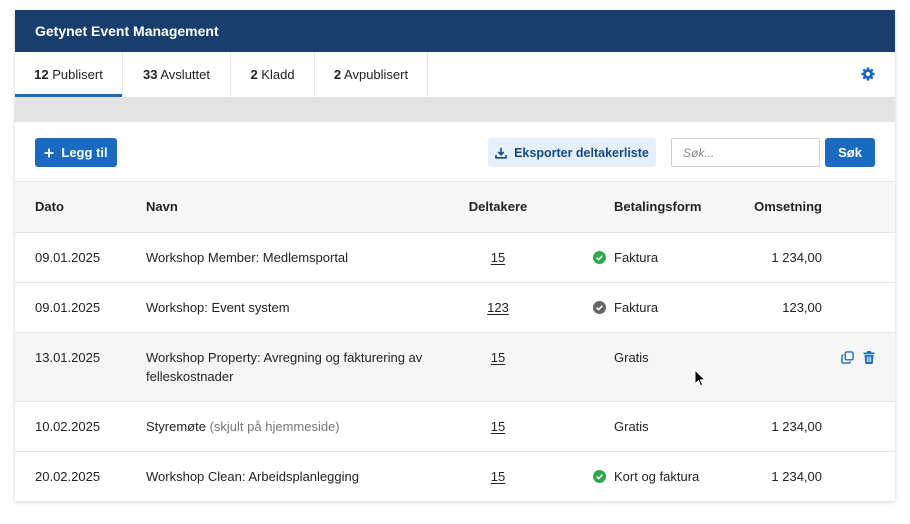 This screenshot has width=910, height=524. What do you see at coordinates (581, 152) in the screenshot?
I see `export-participants-label: Eksporter deltakerliste` at bounding box center [581, 152].